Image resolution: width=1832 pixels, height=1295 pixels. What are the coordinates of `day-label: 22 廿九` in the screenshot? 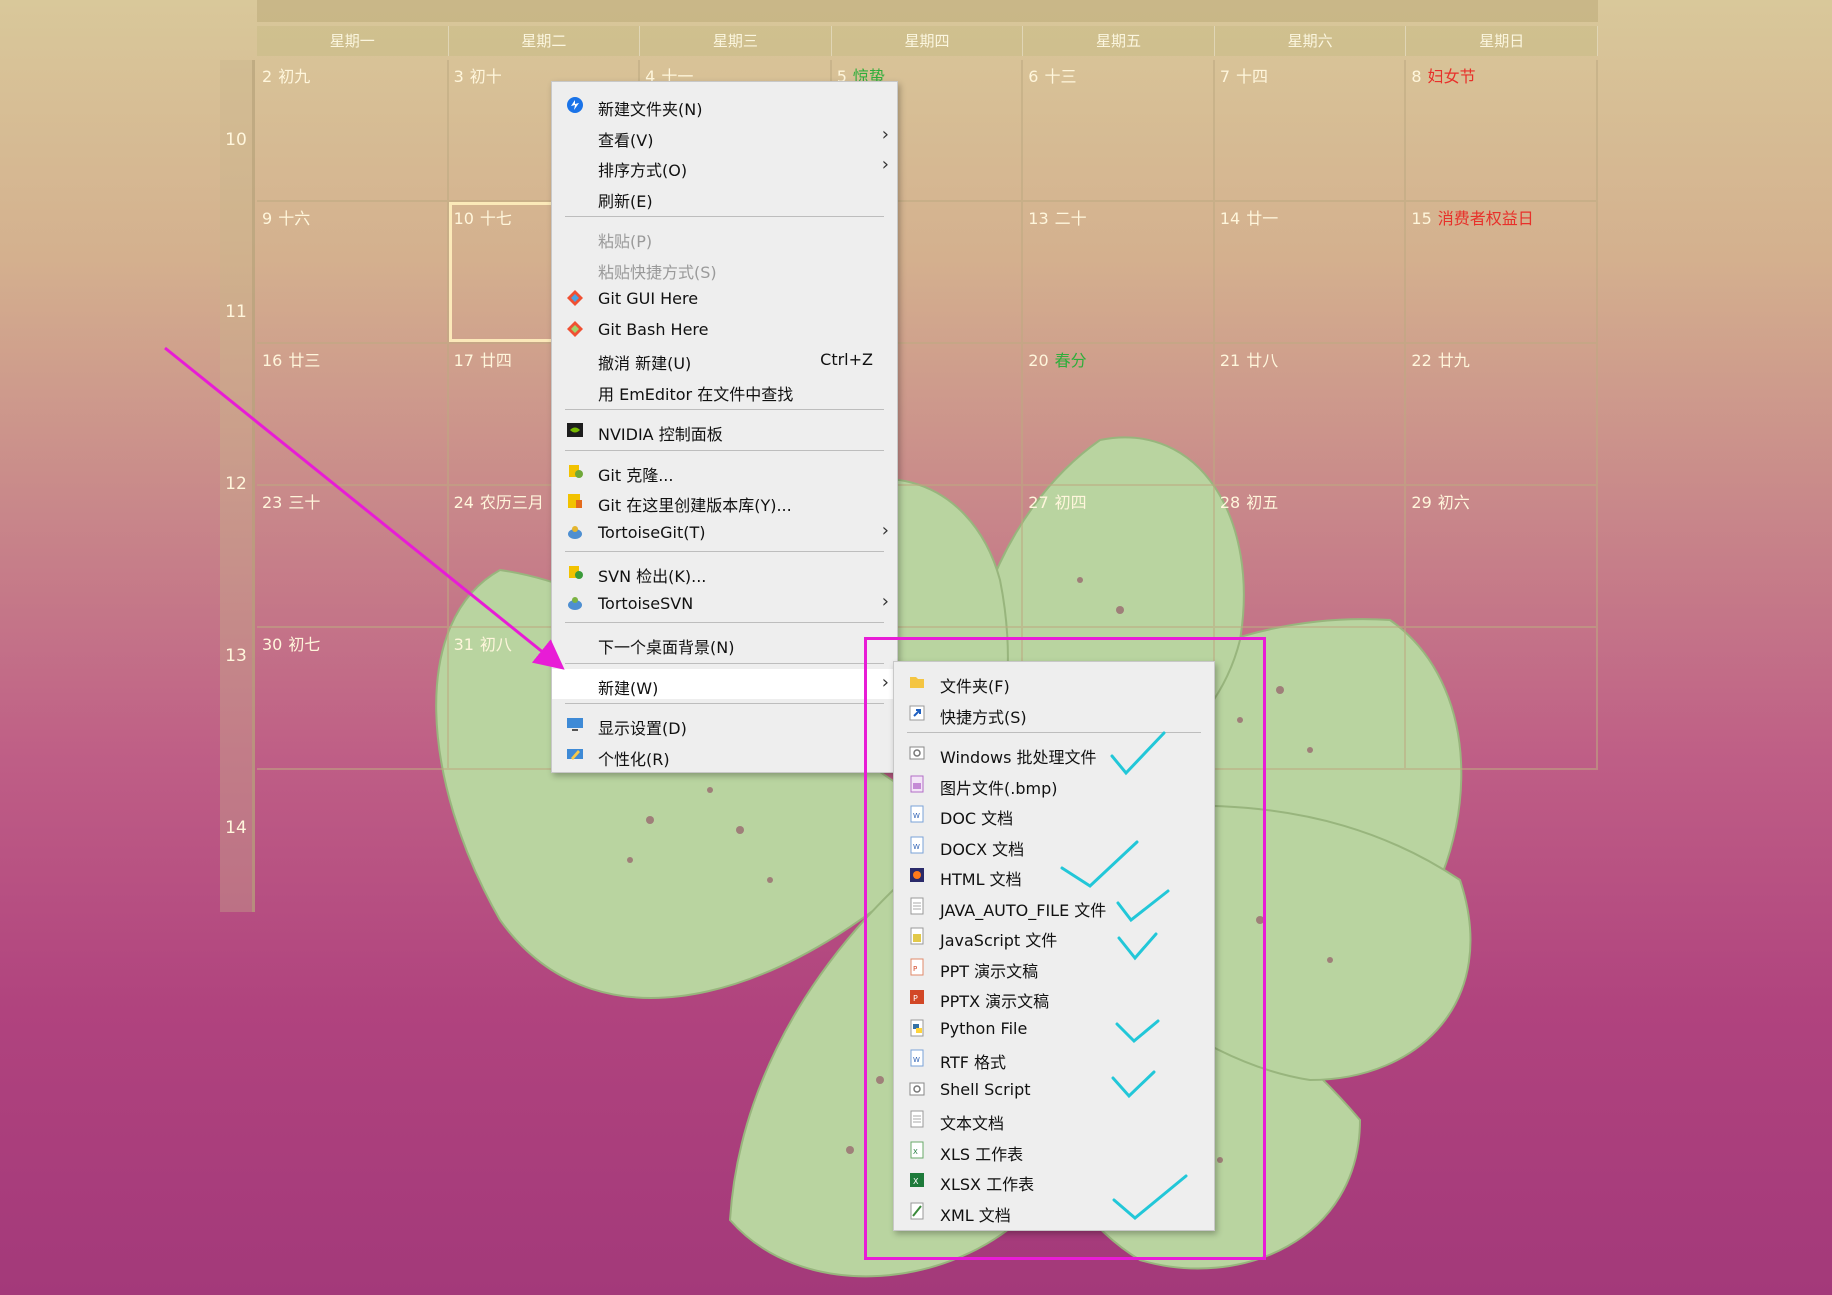 It's located at (1440, 359).